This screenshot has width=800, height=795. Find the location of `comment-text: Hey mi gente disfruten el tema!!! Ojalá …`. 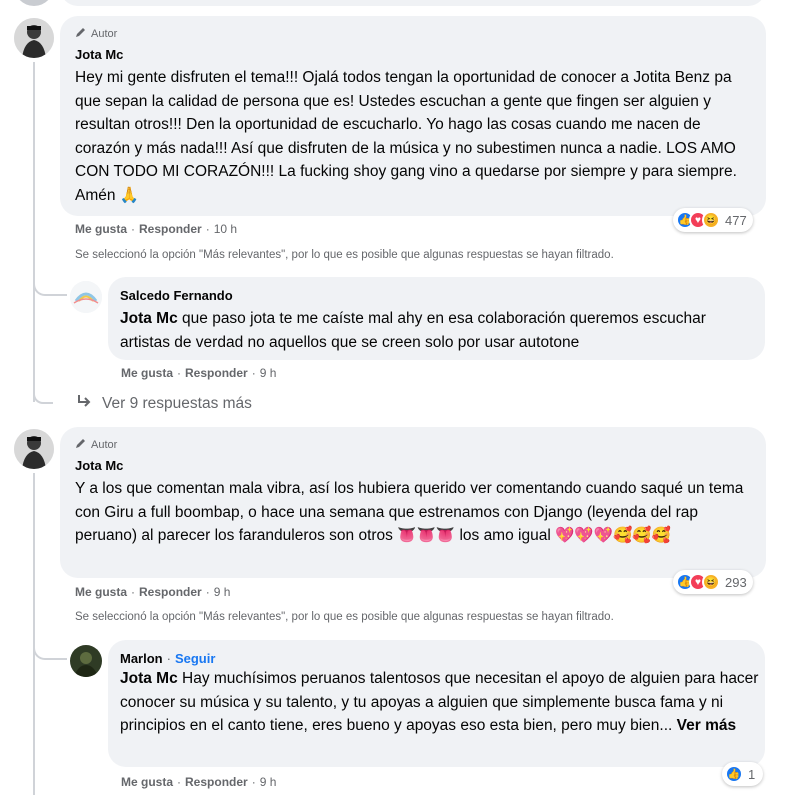

comment-text: Hey mi gente disfruten el tema!!! Ojalá … is located at coordinates (406, 136).